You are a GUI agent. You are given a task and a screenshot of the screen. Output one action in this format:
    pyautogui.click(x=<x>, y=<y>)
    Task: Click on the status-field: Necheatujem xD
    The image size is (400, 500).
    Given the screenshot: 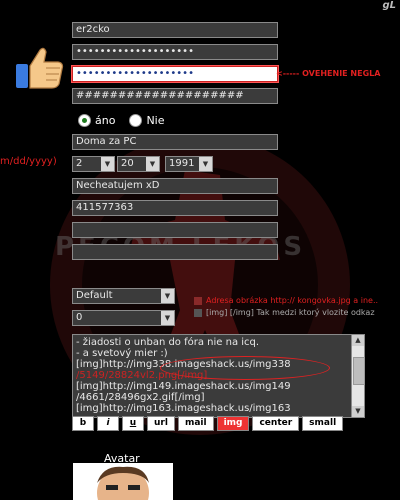 What is the action you would take?
    pyautogui.click(x=175, y=186)
    